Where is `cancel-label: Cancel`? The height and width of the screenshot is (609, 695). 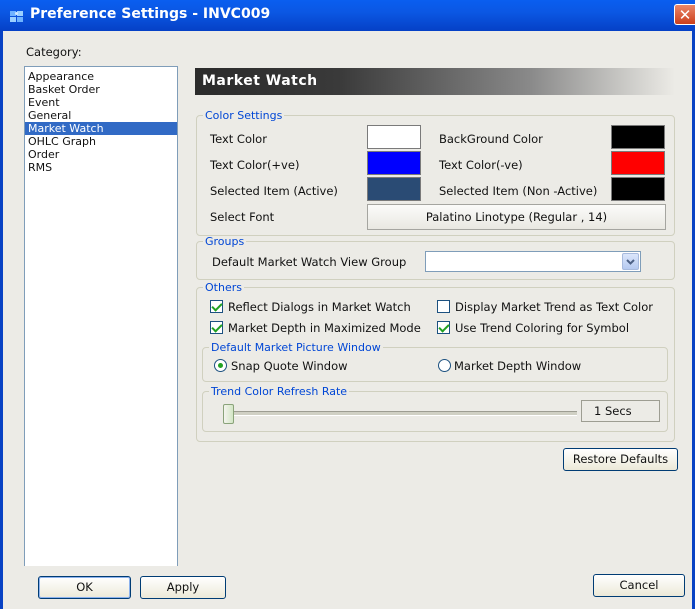 cancel-label: Cancel is located at coordinates (639, 585).